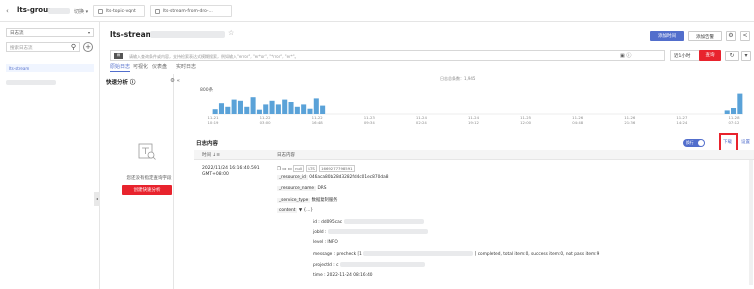 This screenshot has height=289, width=754. Describe the element at coordinates (211, 155) in the screenshot. I see `column-time: 时间 ↓≡` at that location.